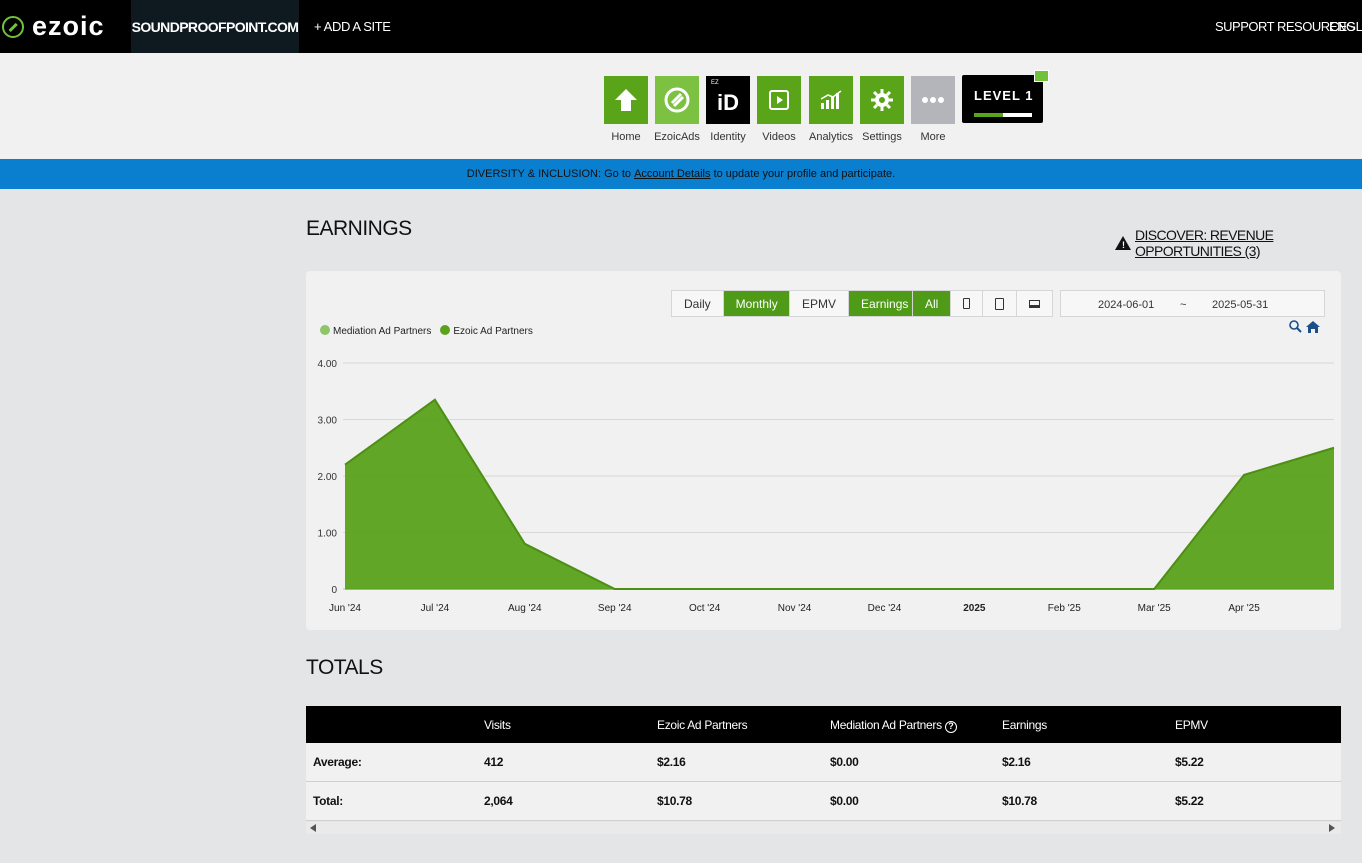 The height and width of the screenshot is (863, 1362). What do you see at coordinates (328, 534) in the screenshot?
I see `y-tick-label: 1.00` at bounding box center [328, 534].